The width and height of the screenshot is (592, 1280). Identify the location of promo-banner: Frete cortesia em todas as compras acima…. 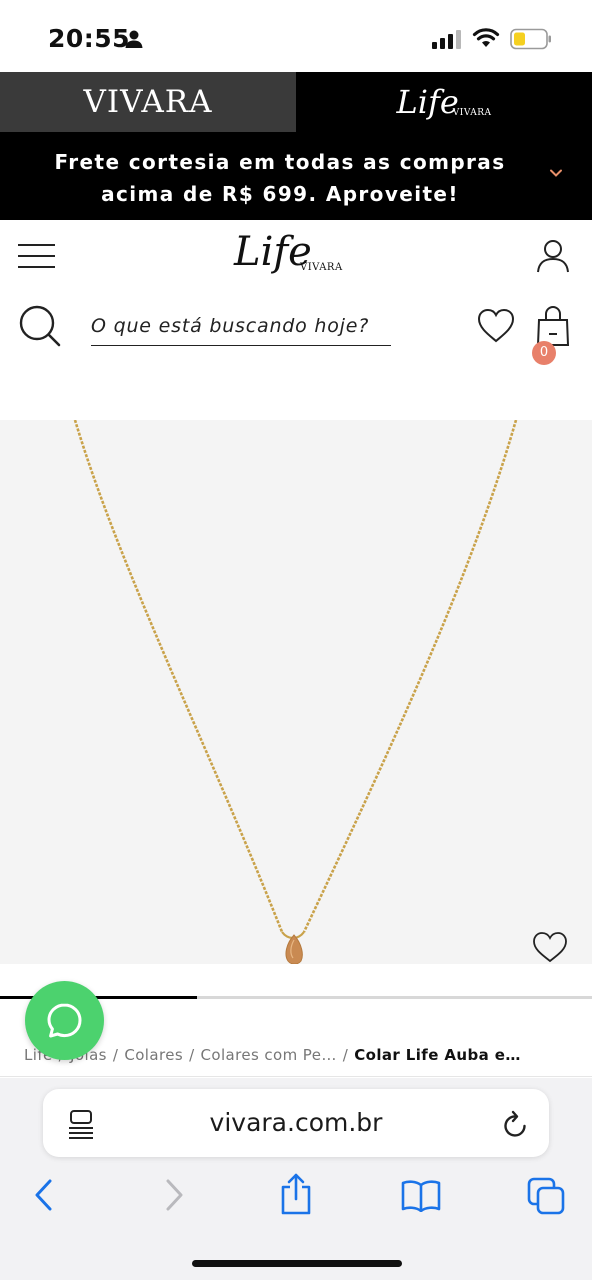
(296, 176).